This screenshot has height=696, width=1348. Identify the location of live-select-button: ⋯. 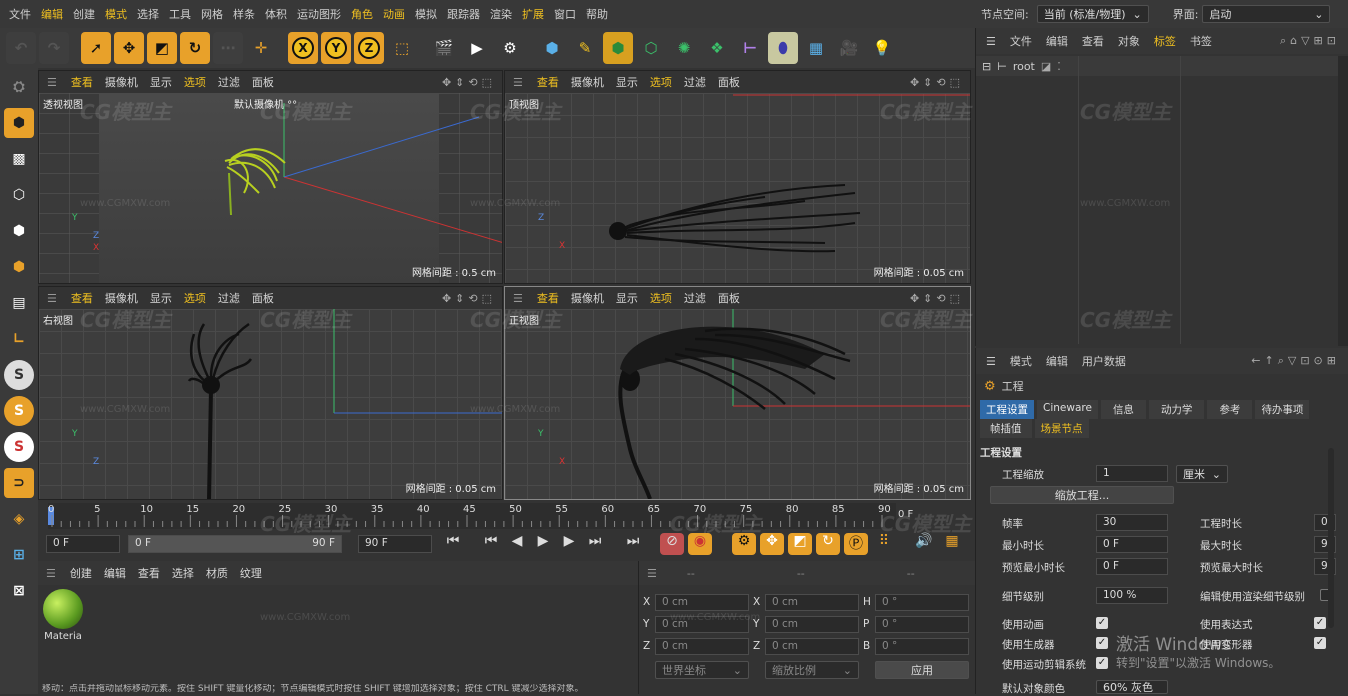
(228, 48).